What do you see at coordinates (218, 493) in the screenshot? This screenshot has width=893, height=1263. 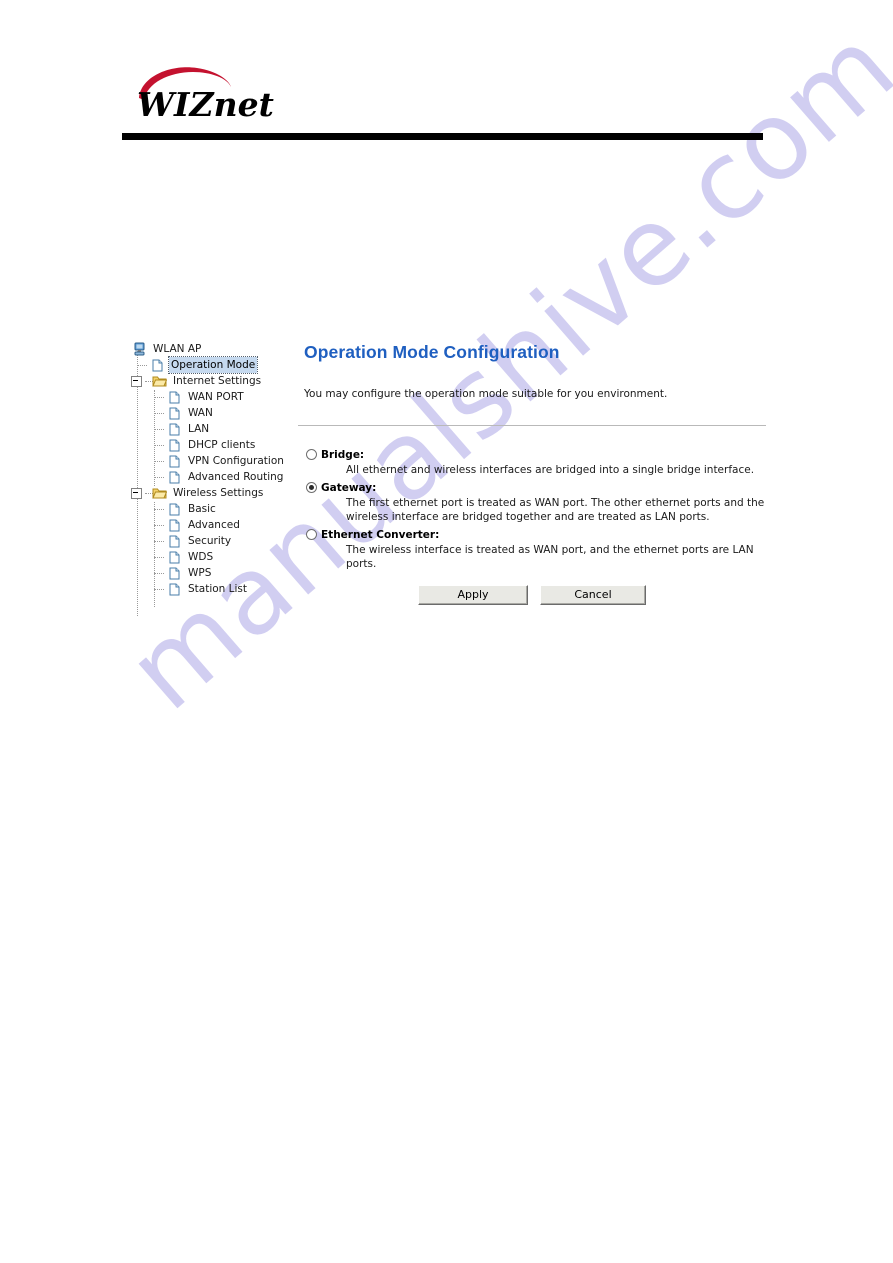 I see `tree-item-label: Wireless Settings` at bounding box center [218, 493].